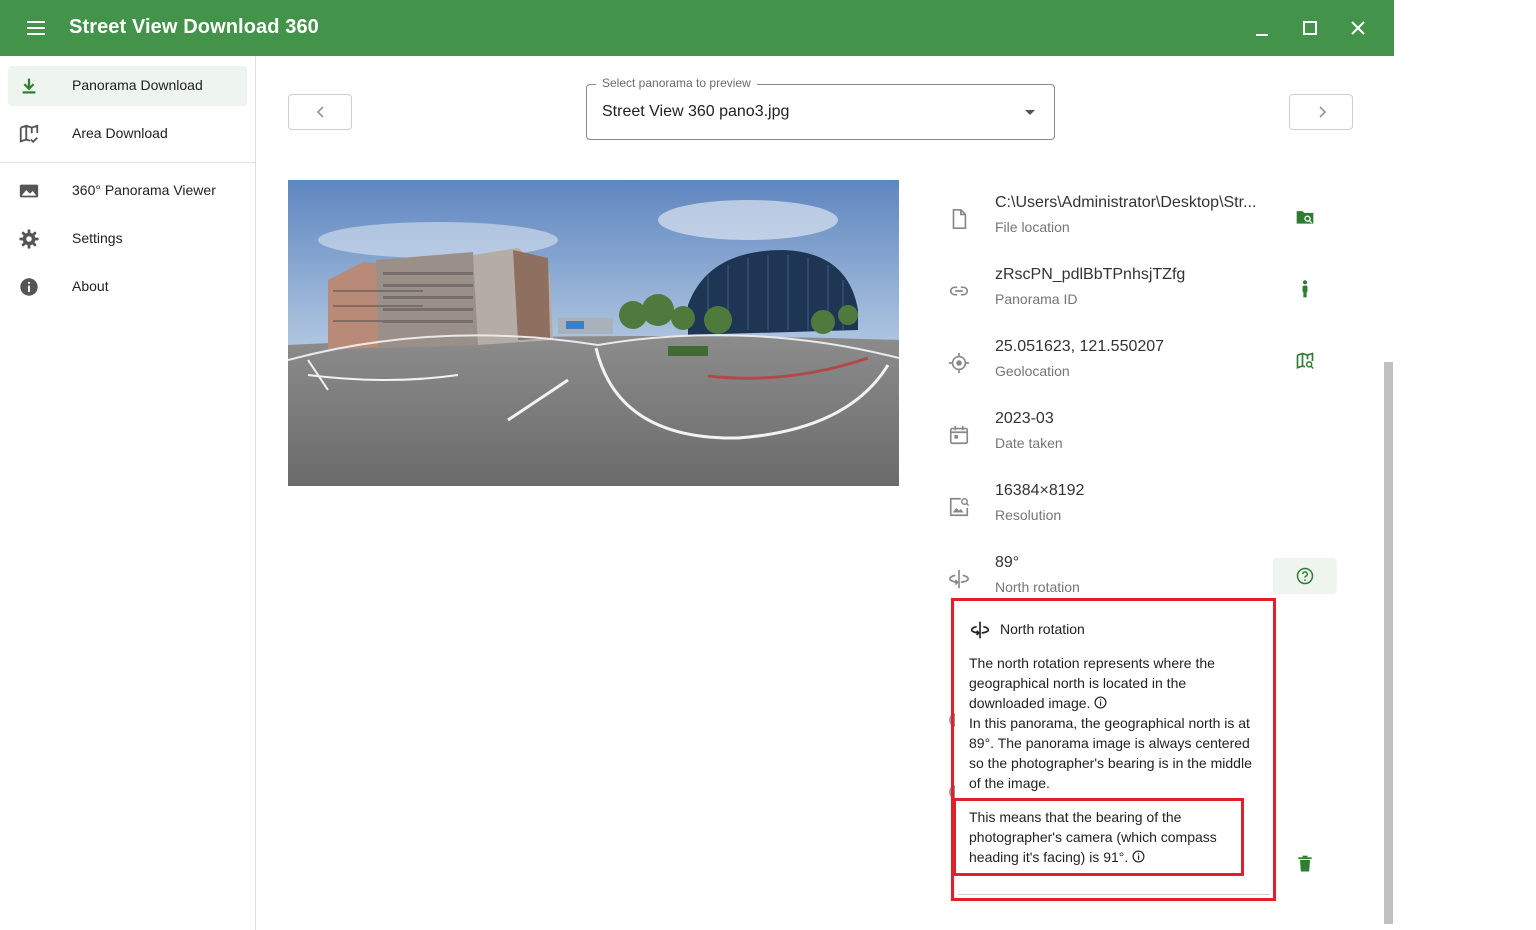 The image size is (1536, 930). Describe the element at coordinates (97, 238) in the screenshot. I see `sidebar-item-label: Settings` at that location.